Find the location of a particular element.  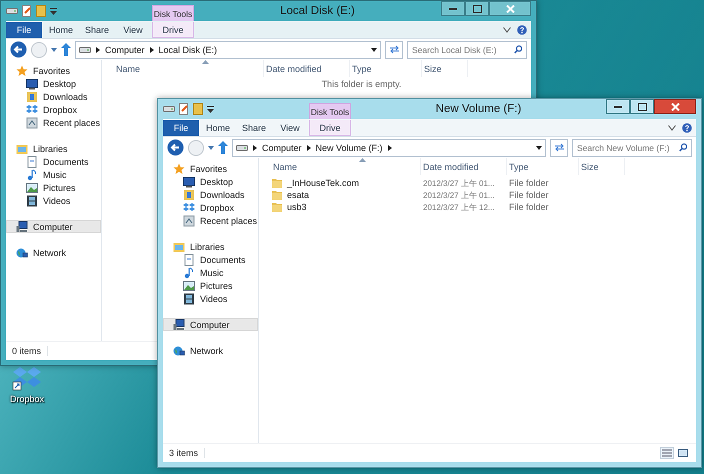

close-button is located at coordinates (675, 106).